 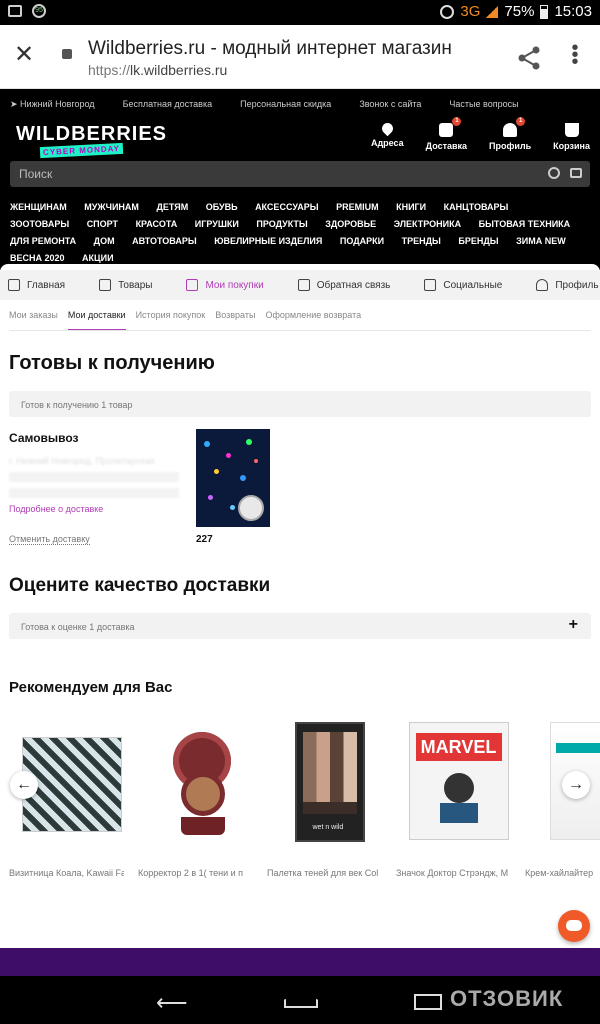 I want to click on category-link: КРАСОТА, so click(x=157, y=224).